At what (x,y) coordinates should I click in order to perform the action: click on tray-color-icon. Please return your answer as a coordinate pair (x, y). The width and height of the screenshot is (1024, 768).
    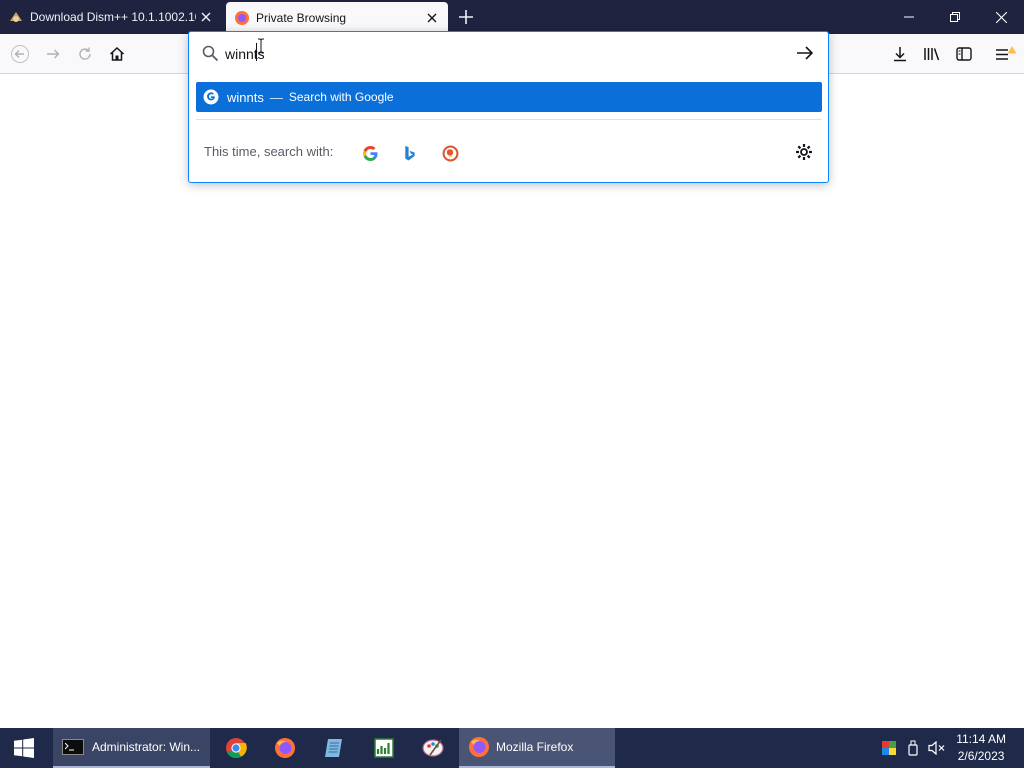
    Looking at the image, I should click on (889, 748).